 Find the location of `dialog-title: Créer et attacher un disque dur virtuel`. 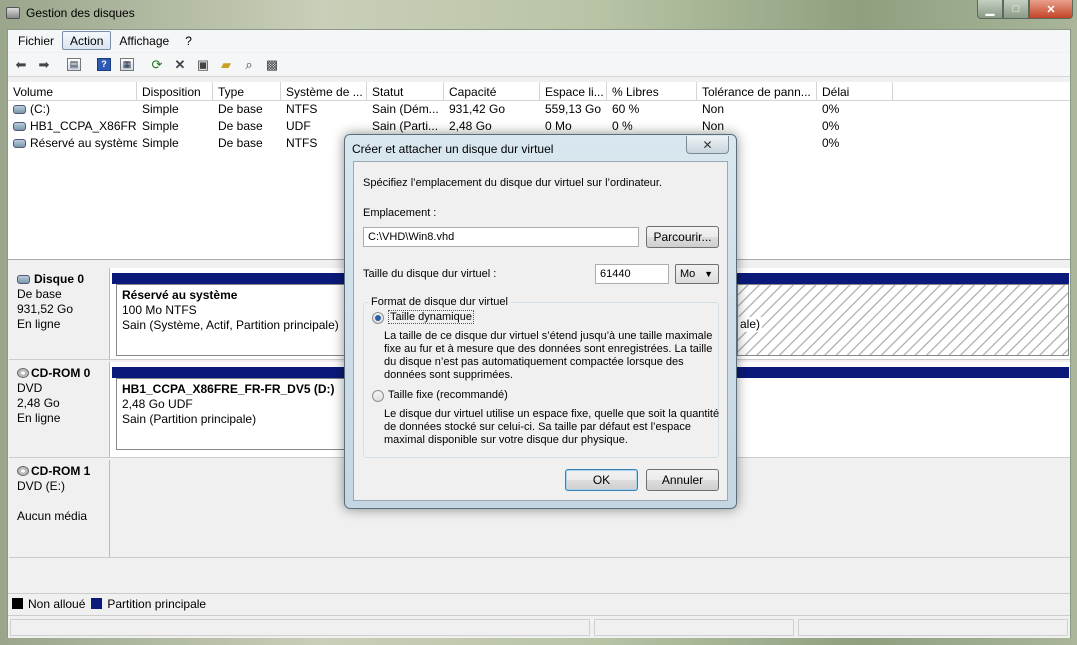

dialog-title: Créer et attacher un disque dur virtuel is located at coordinates (453, 149).